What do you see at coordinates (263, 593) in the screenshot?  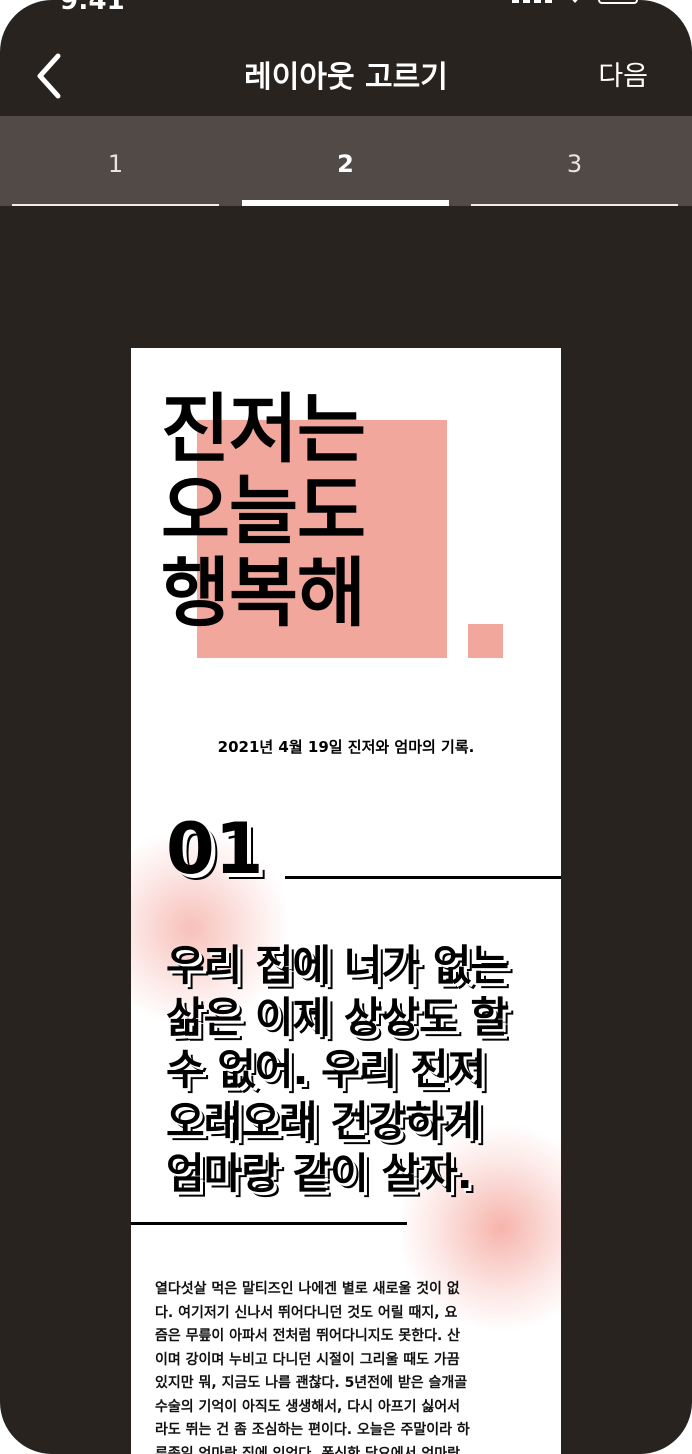 I see `title-line: 행복해` at bounding box center [263, 593].